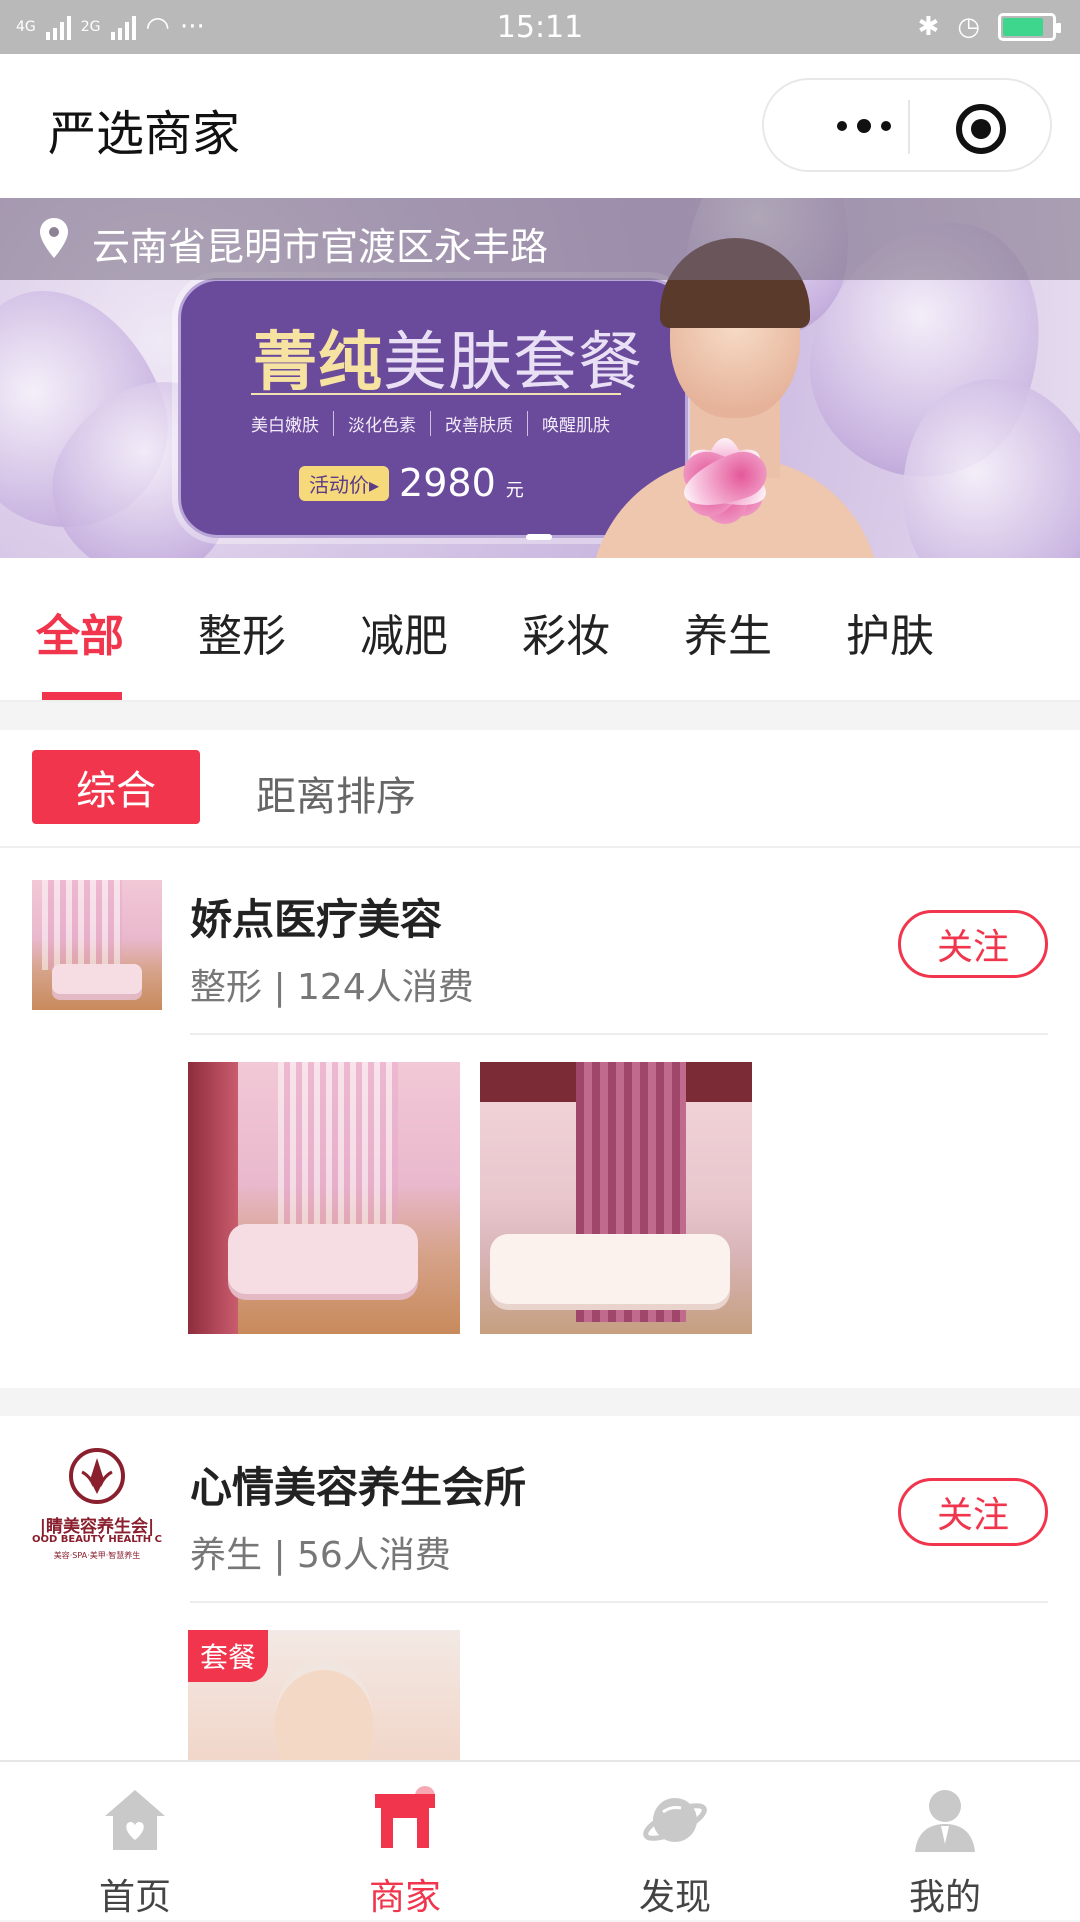 The width and height of the screenshot is (1080, 1922). Describe the element at coordinates (332, 987) in the screenshot. I see `shop-meta: 整形 | 124人消费` at that location.